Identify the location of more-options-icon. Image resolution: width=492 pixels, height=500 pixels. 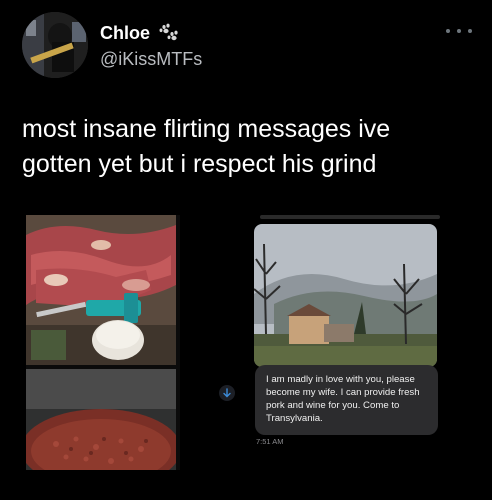
(459, 31).